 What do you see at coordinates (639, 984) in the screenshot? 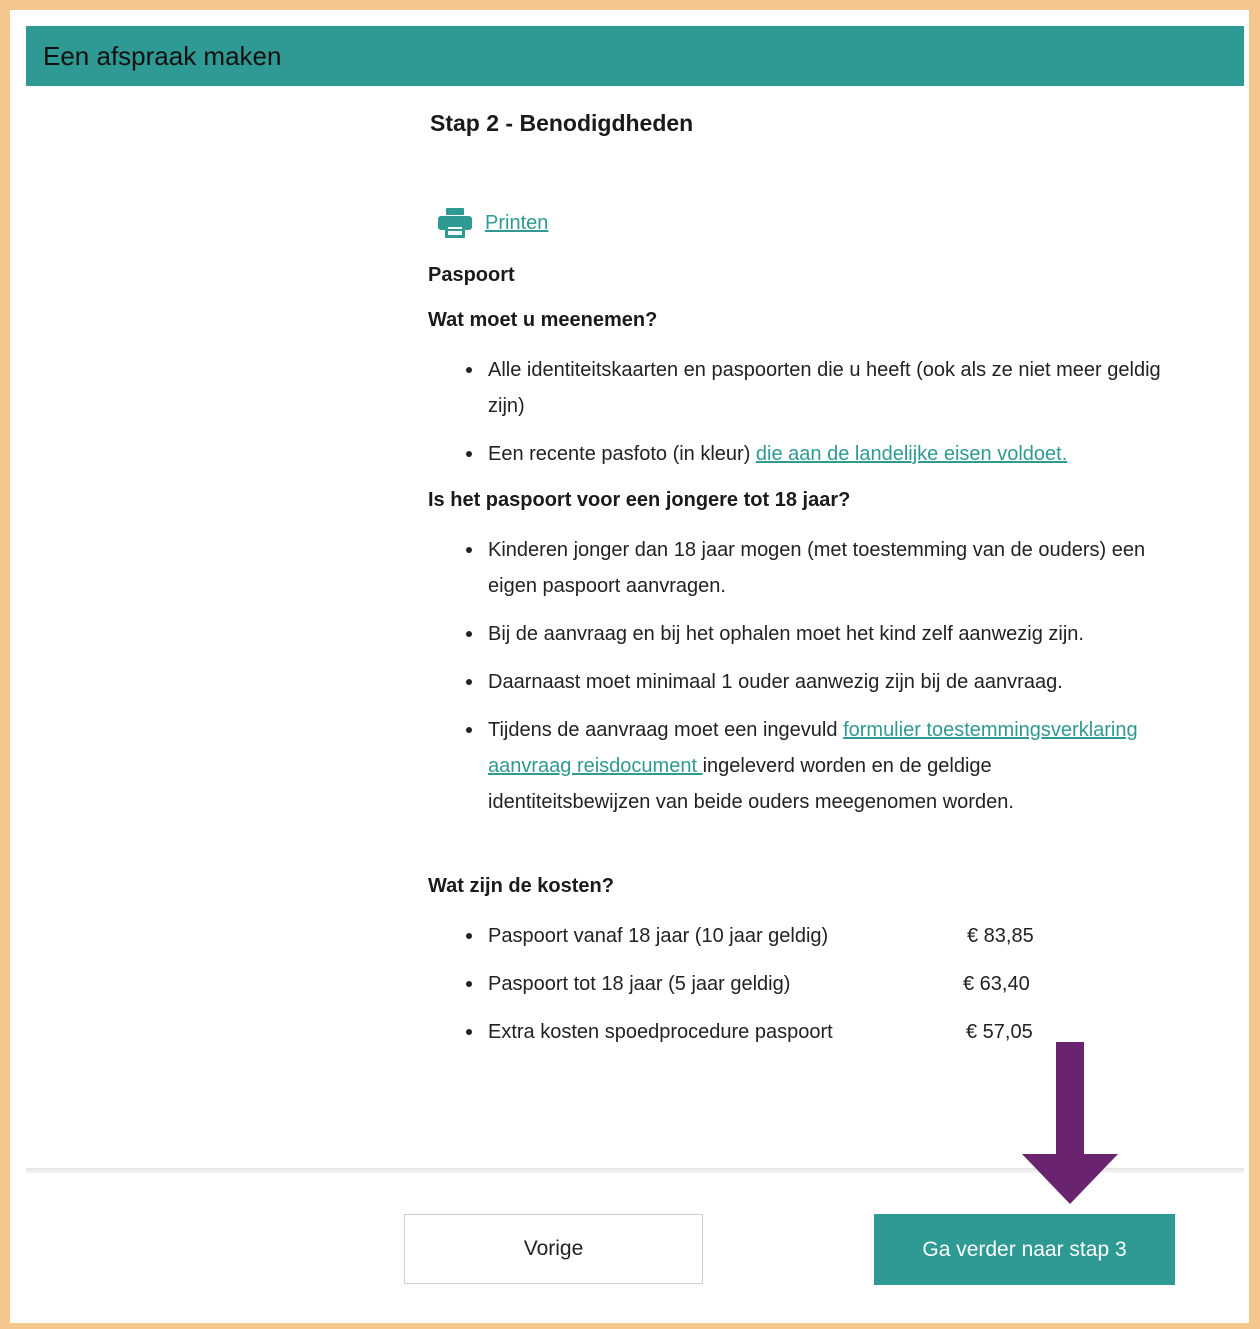
I see `cost-label: Paspoort tot 18 jaar (5 jaar geldig)` at bounding box center [639, 984].